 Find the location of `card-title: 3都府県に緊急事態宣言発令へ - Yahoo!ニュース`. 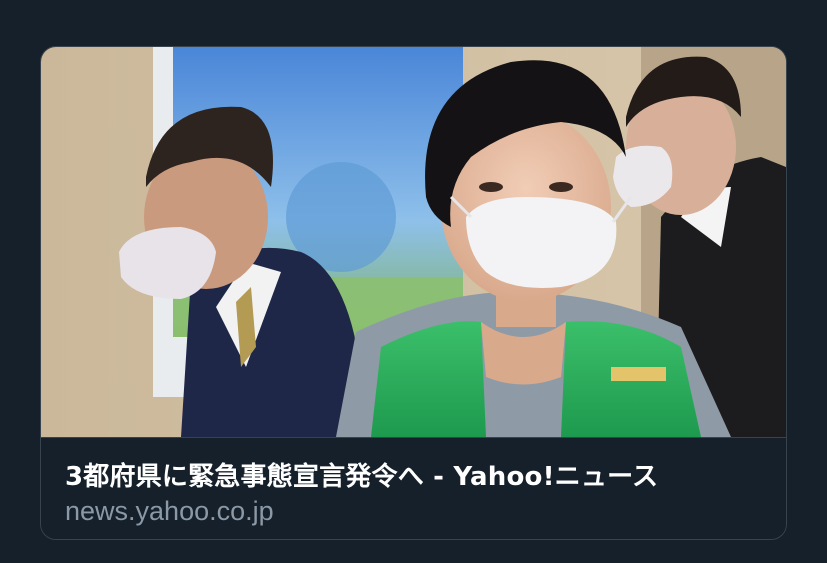

card-title: 3都府県に緊急事態宣言発令へ - Yahoo!ニュース is located at coordinates (361, 474).